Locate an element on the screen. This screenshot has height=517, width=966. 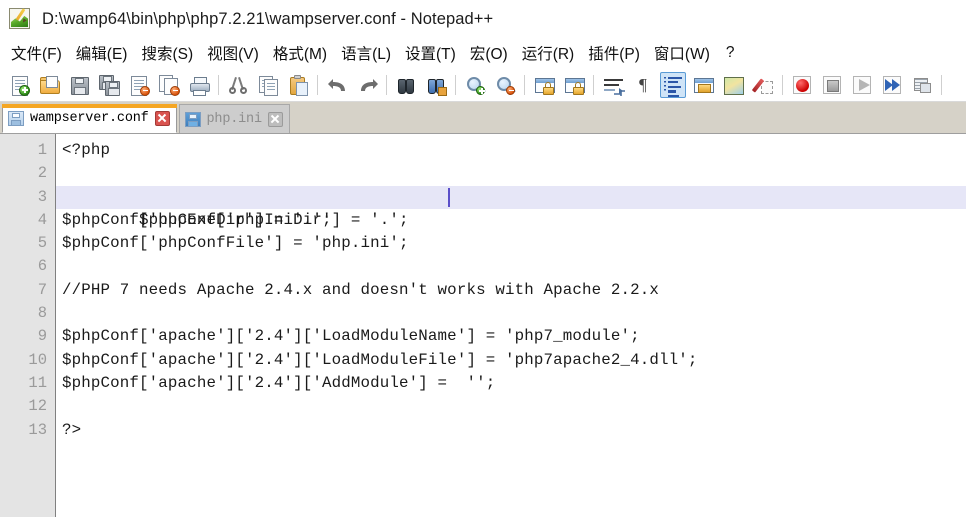
play-macro-icon is located at coordinates (862, 85).